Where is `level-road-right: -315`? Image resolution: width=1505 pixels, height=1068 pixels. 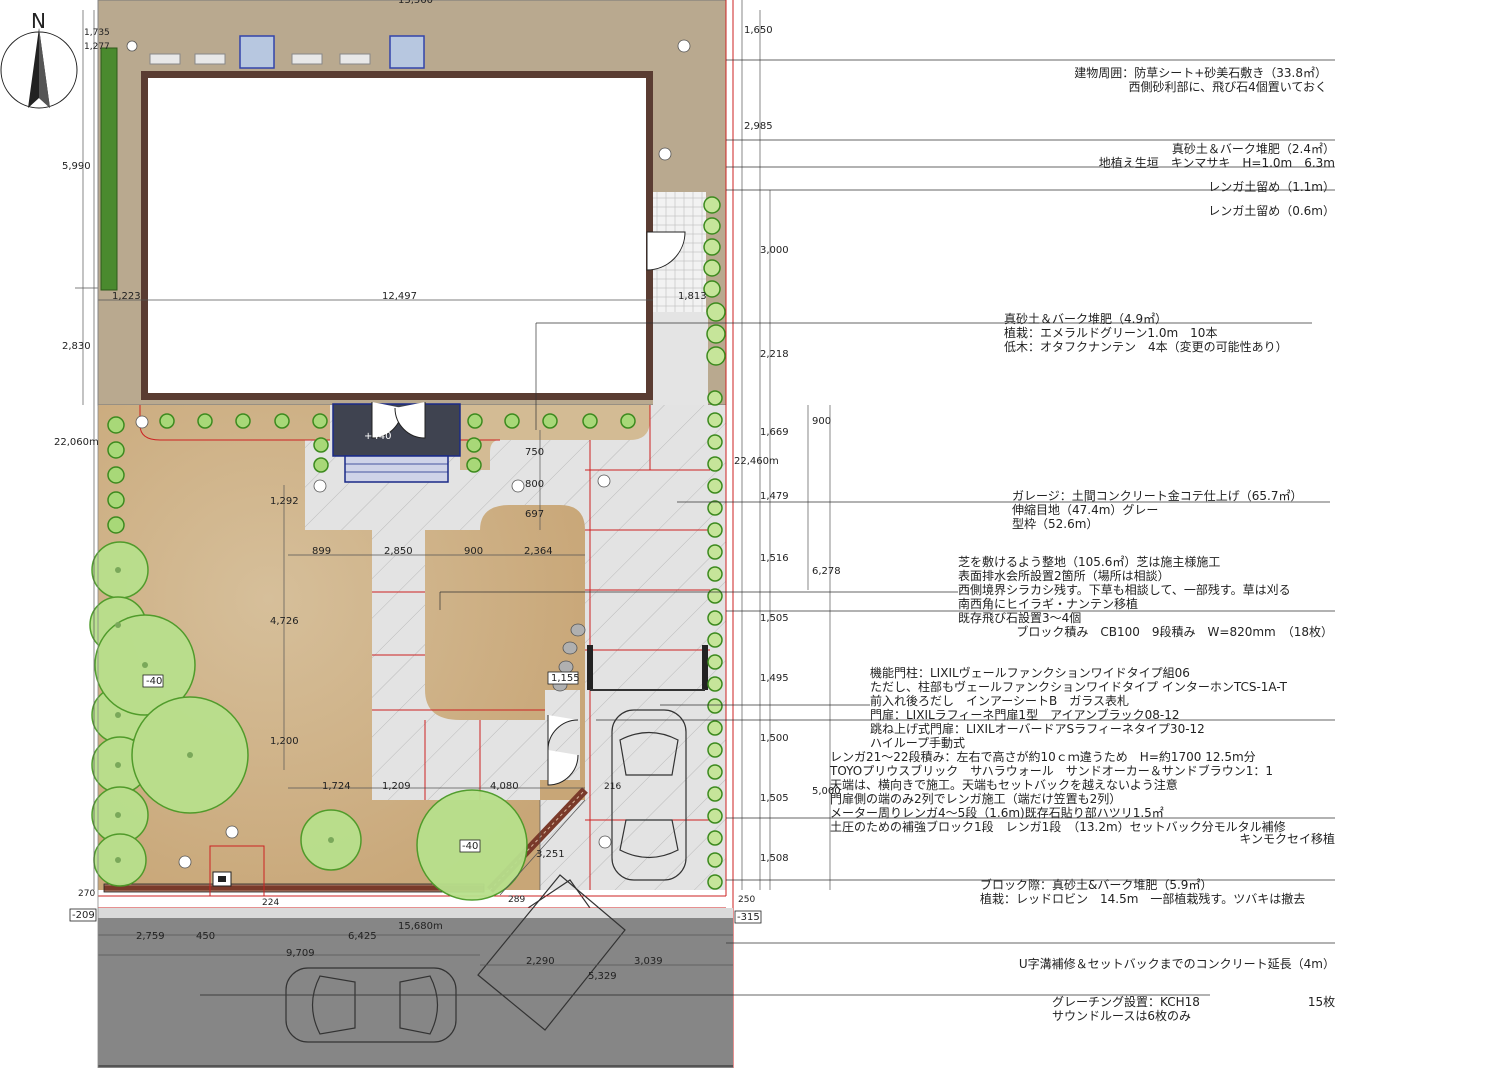
level-road-right: -315 is located at coordinates (748, 917).